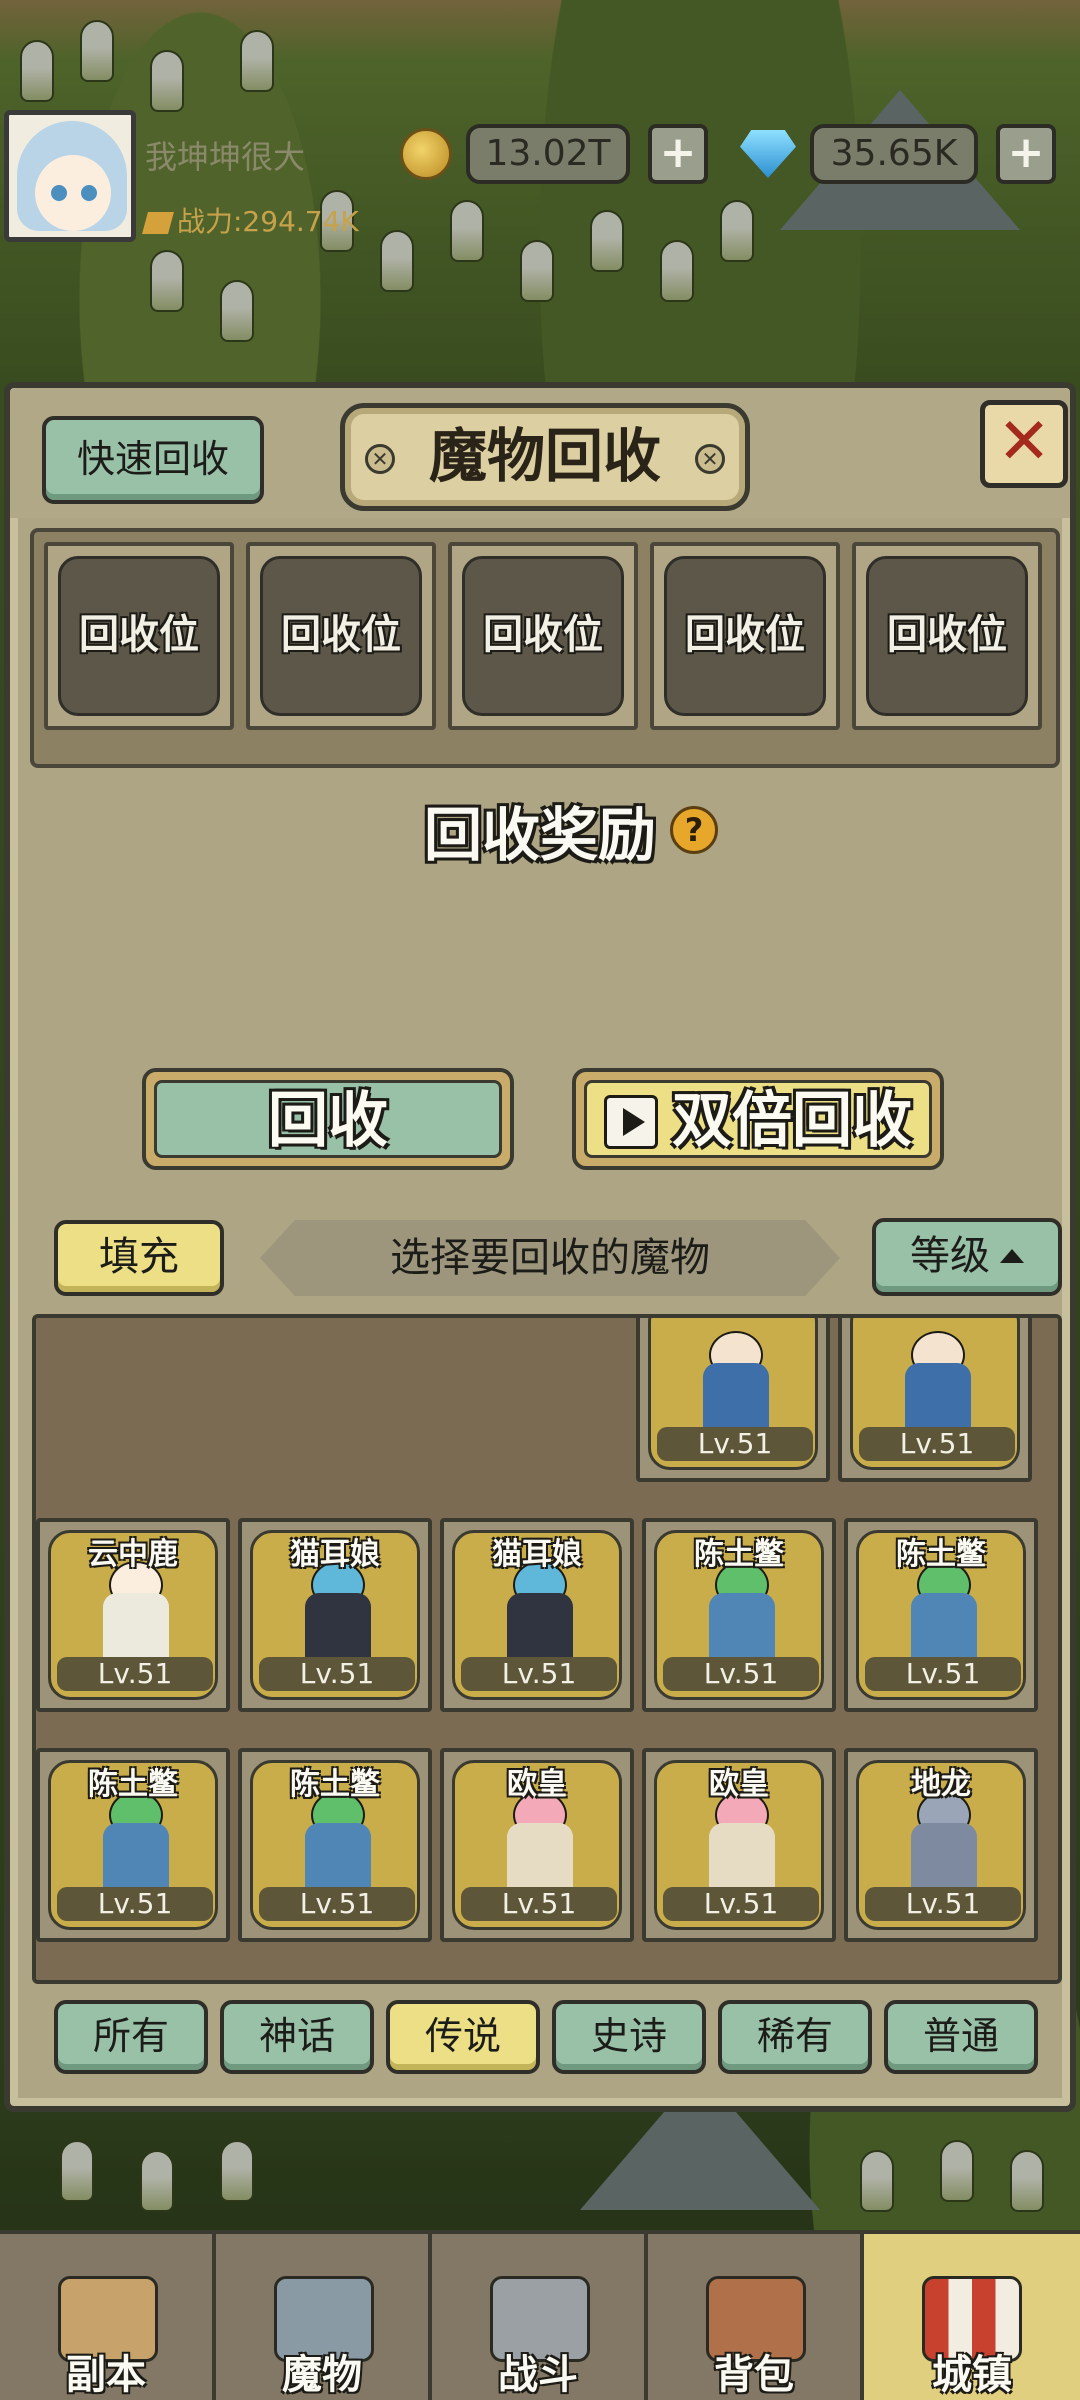 The image size is (1080, 2400). What do you see at coordinates (754, 2375) in the screenshot?
I see `nav-label: 背包` at bounding box center [754, 2375].